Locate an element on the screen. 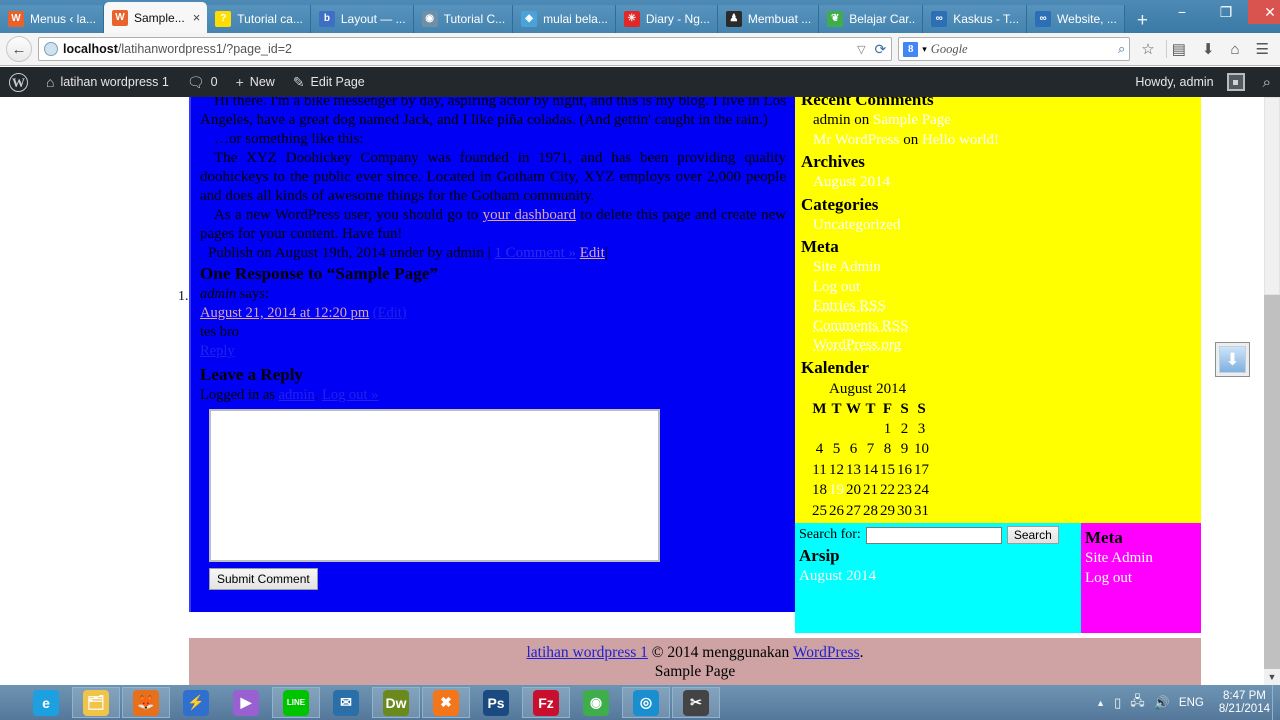 The image size is (1280, 720). taskbar-item-deepfreeze: ◎ is located at coordinates (646, 702).